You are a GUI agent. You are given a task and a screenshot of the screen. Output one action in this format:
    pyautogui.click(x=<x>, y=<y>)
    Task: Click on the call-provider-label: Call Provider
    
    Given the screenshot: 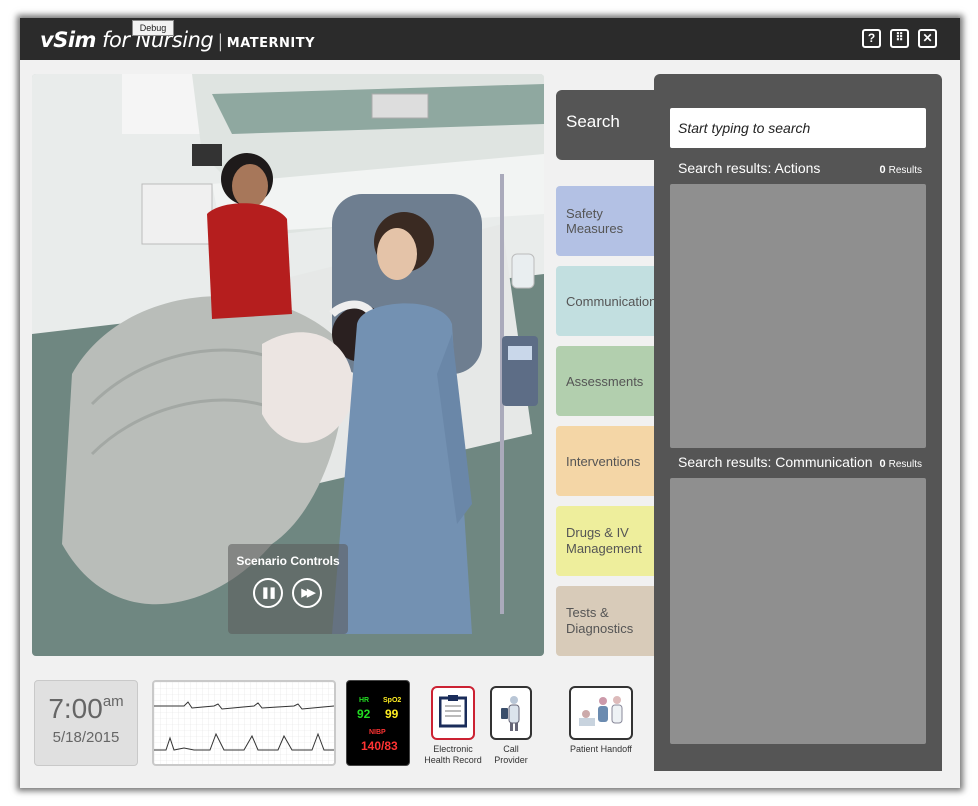 What is the action you would take?
    pyautogui.click(x=511, y=754)
    